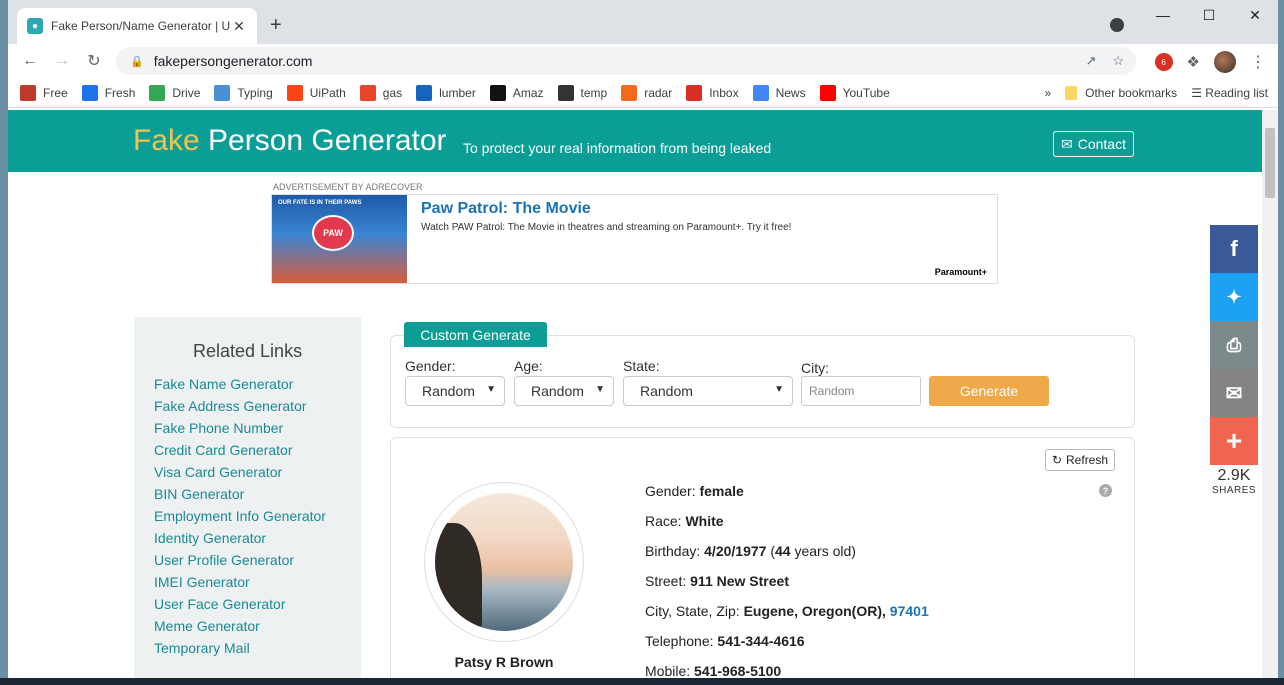  What do you see at coordinates (1234, 441) in the screenshot?
I see `more-share-icon: +` at bounding box center [1234, 441].